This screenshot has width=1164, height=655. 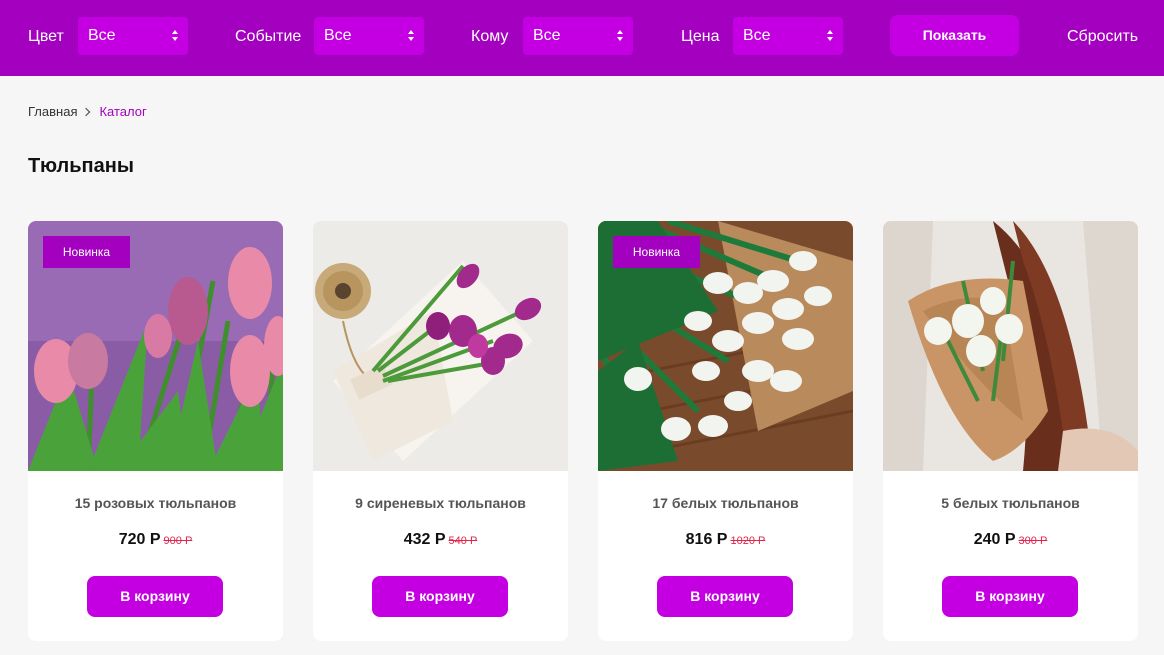 What do you see at coordinates (725, 503) in the screenshot?
I see `product-name: 17 белых тюльпанов` at bounding box center [725, 503].